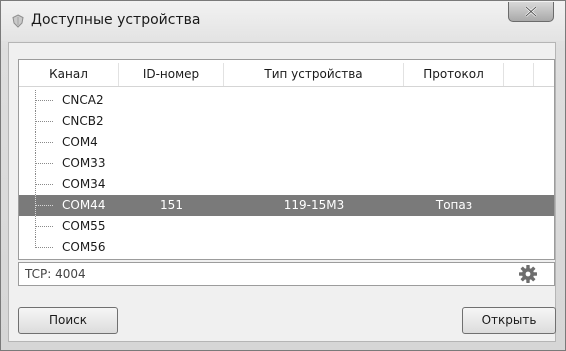 This screenshot has height=351, width=566. What do you see at coordinates (286, 226) in the screenshot?
I see `table-row: COM55` at bounding box center [286, 226].